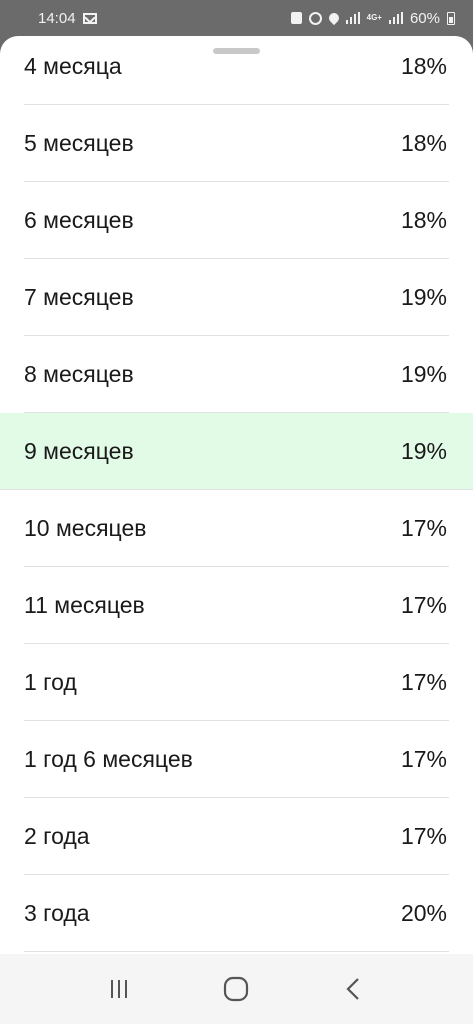 The width and height of the screenshot is (473, 1024). Describe the element at coordinates (79, 451) in the screenshot. I see `term-label: 9 месяцев` at that location.